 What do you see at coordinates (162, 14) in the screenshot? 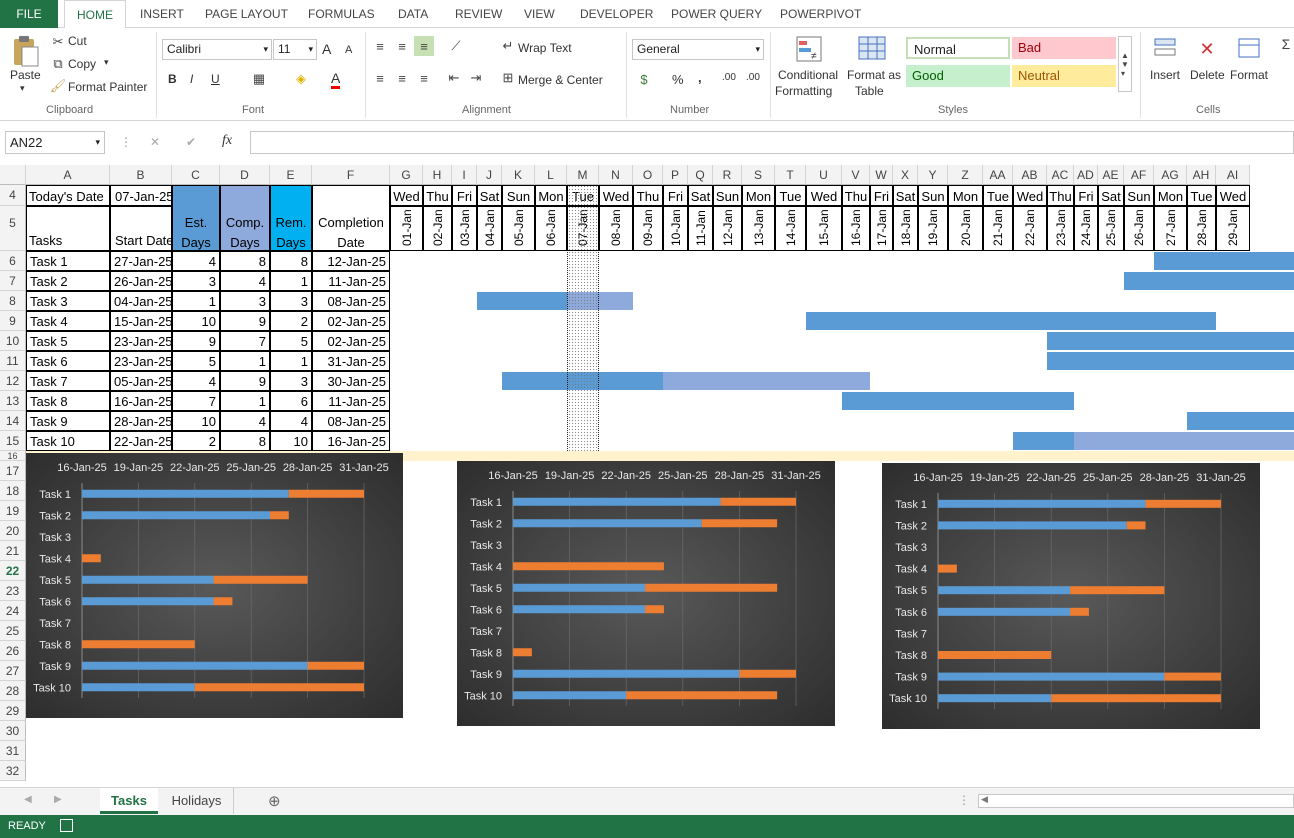
I see `tab-insert: INSERT` at bounding box center [162, 14].